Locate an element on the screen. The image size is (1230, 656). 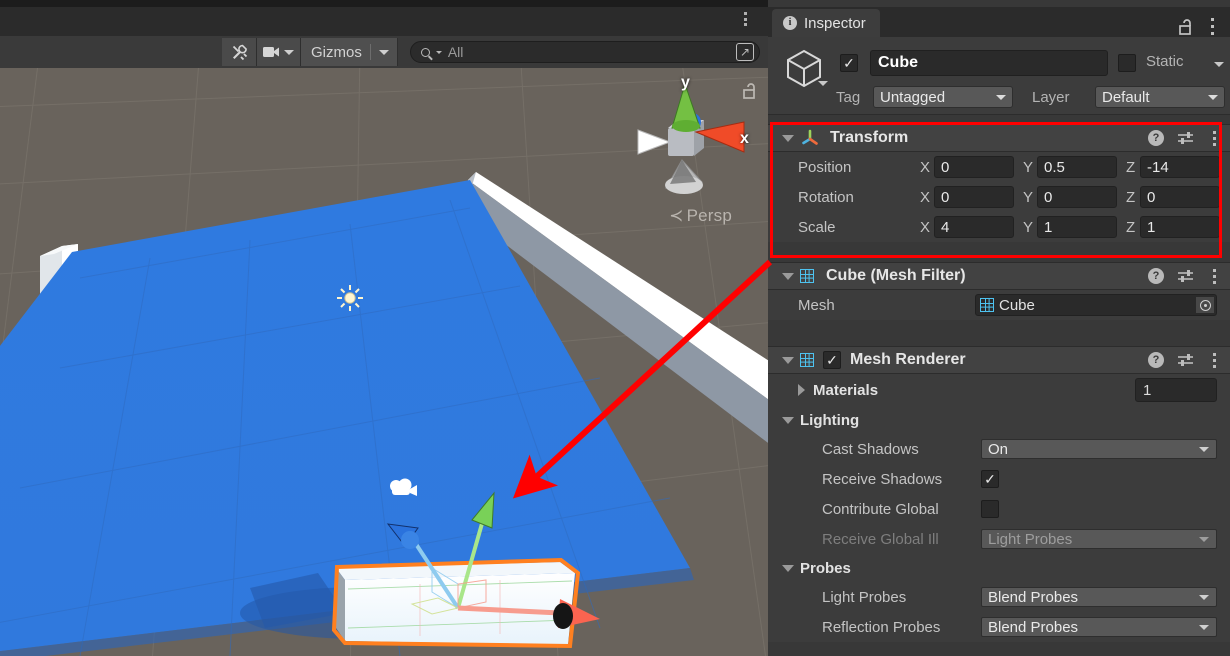
mesh-filter-header: Cube (Mesh Filter) ? is located at coordinates (999, 276).